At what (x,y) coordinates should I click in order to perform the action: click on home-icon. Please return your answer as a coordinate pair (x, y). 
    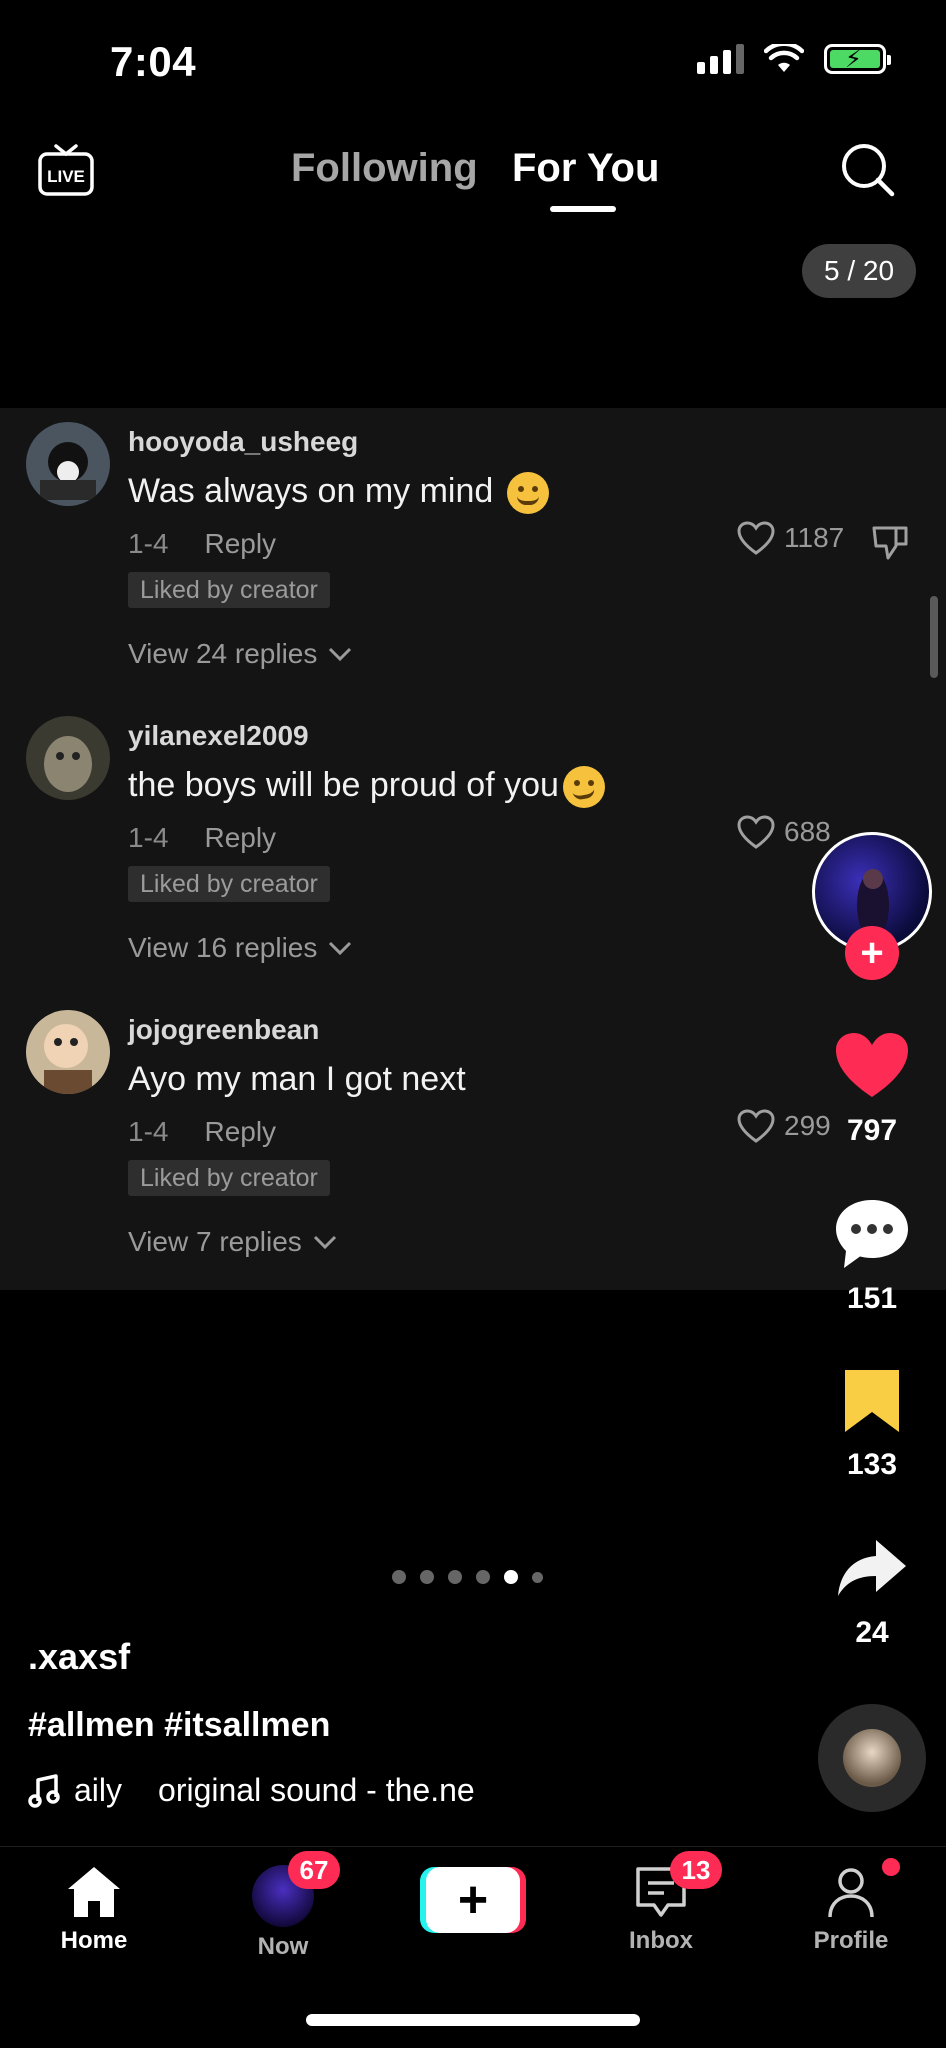
    Looking at the image, I should click on (94, 1892).